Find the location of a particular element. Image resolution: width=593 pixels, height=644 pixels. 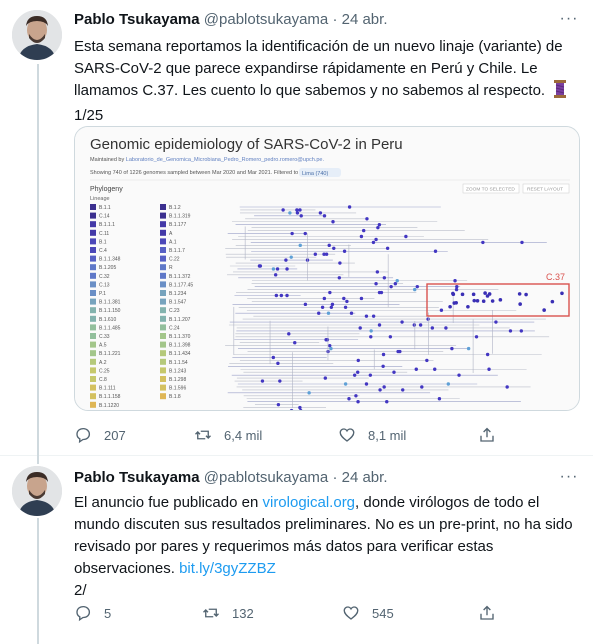

filter-chip-label: Lima (740) is located at coordinates (315, 174).